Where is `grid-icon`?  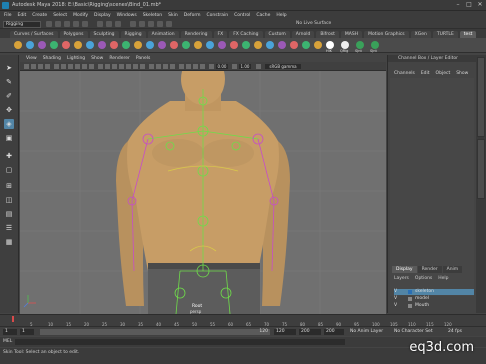 grid-icon is located at coordinates (56, 66).